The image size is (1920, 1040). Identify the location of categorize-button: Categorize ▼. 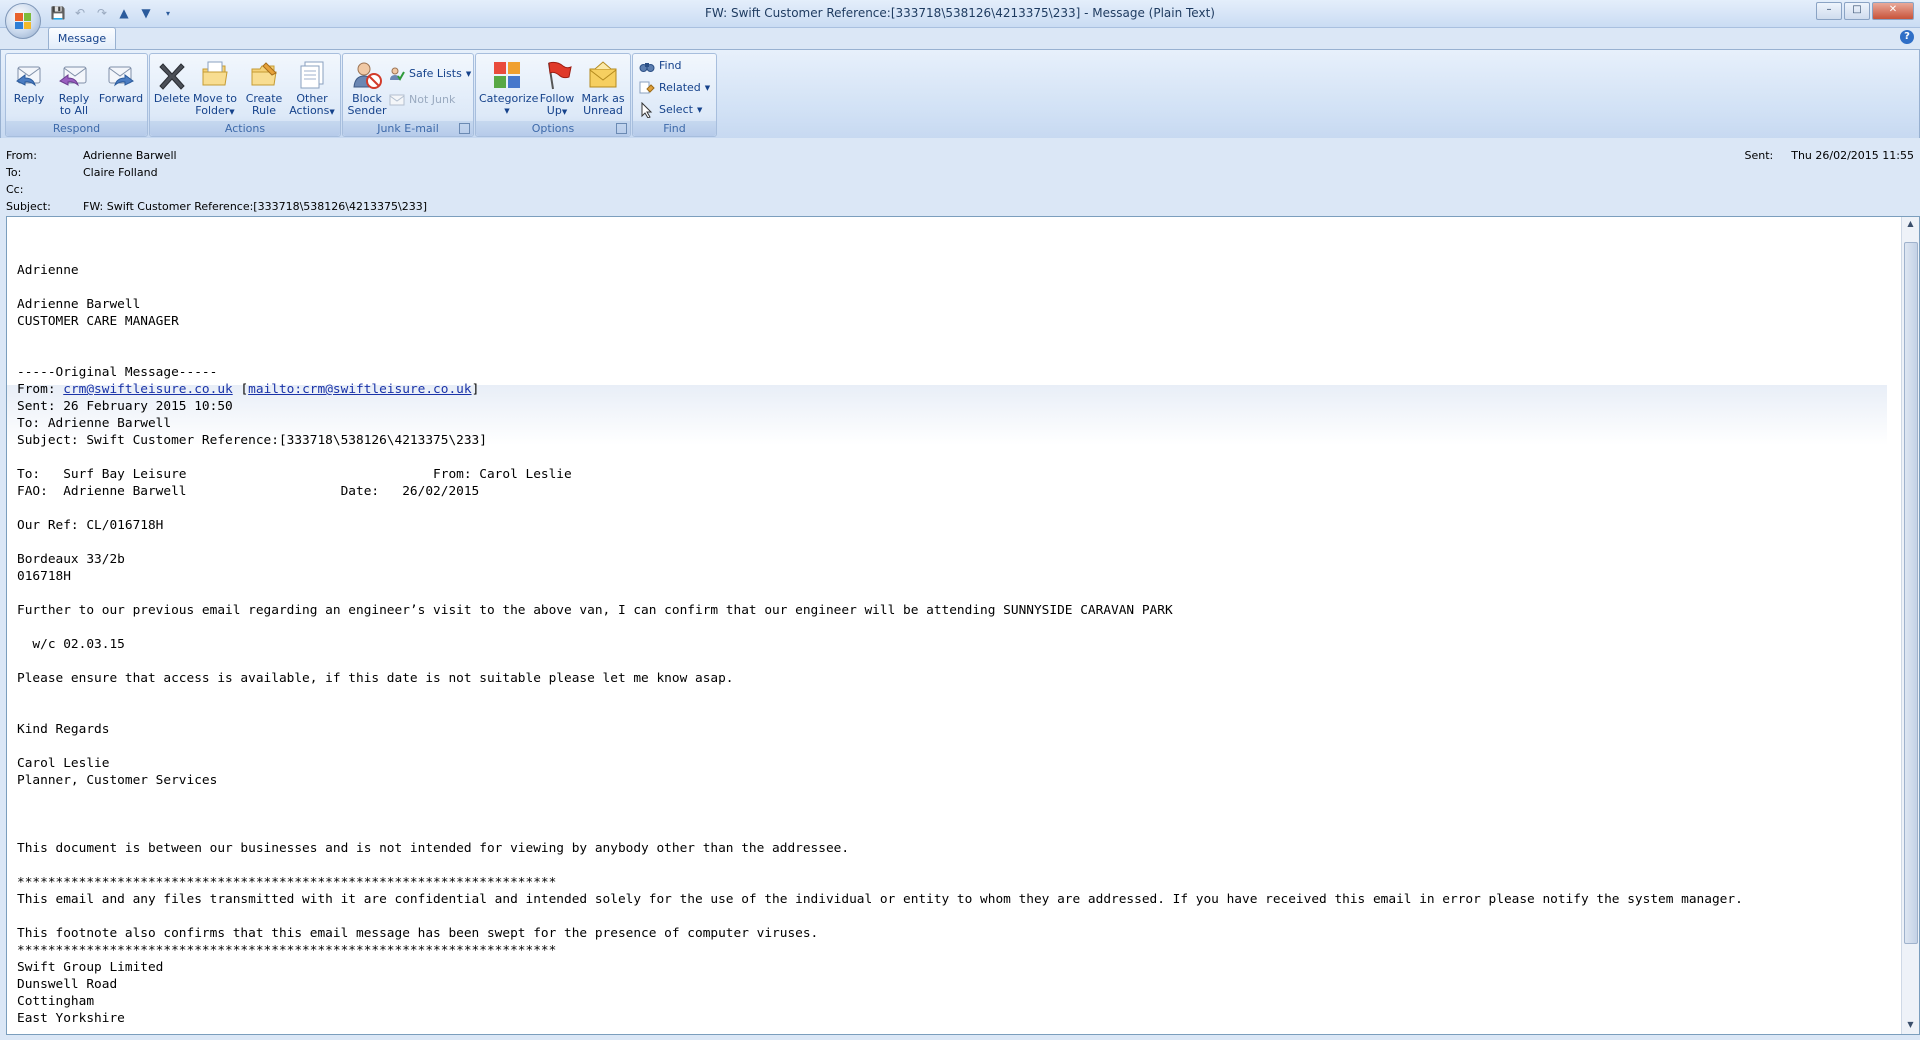
(509, 87).